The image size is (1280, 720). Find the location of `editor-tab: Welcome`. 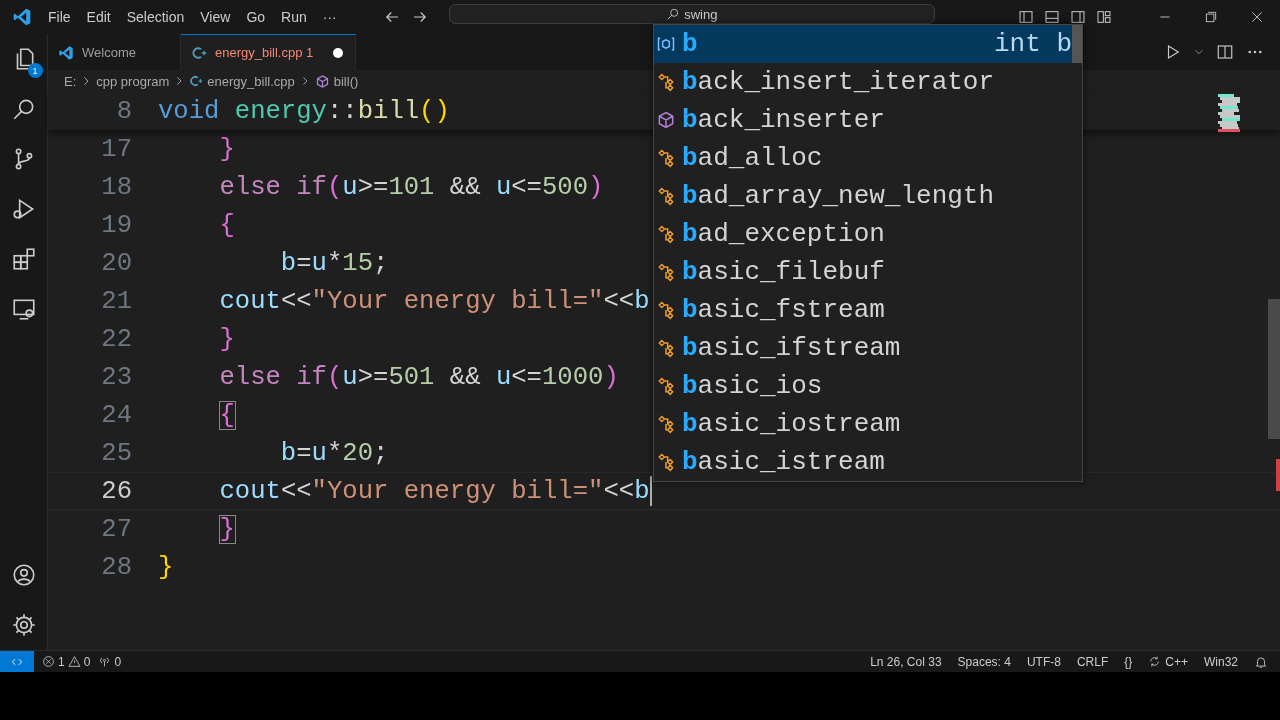

editor-tab: Welcome is located at coordinates (114, 52).